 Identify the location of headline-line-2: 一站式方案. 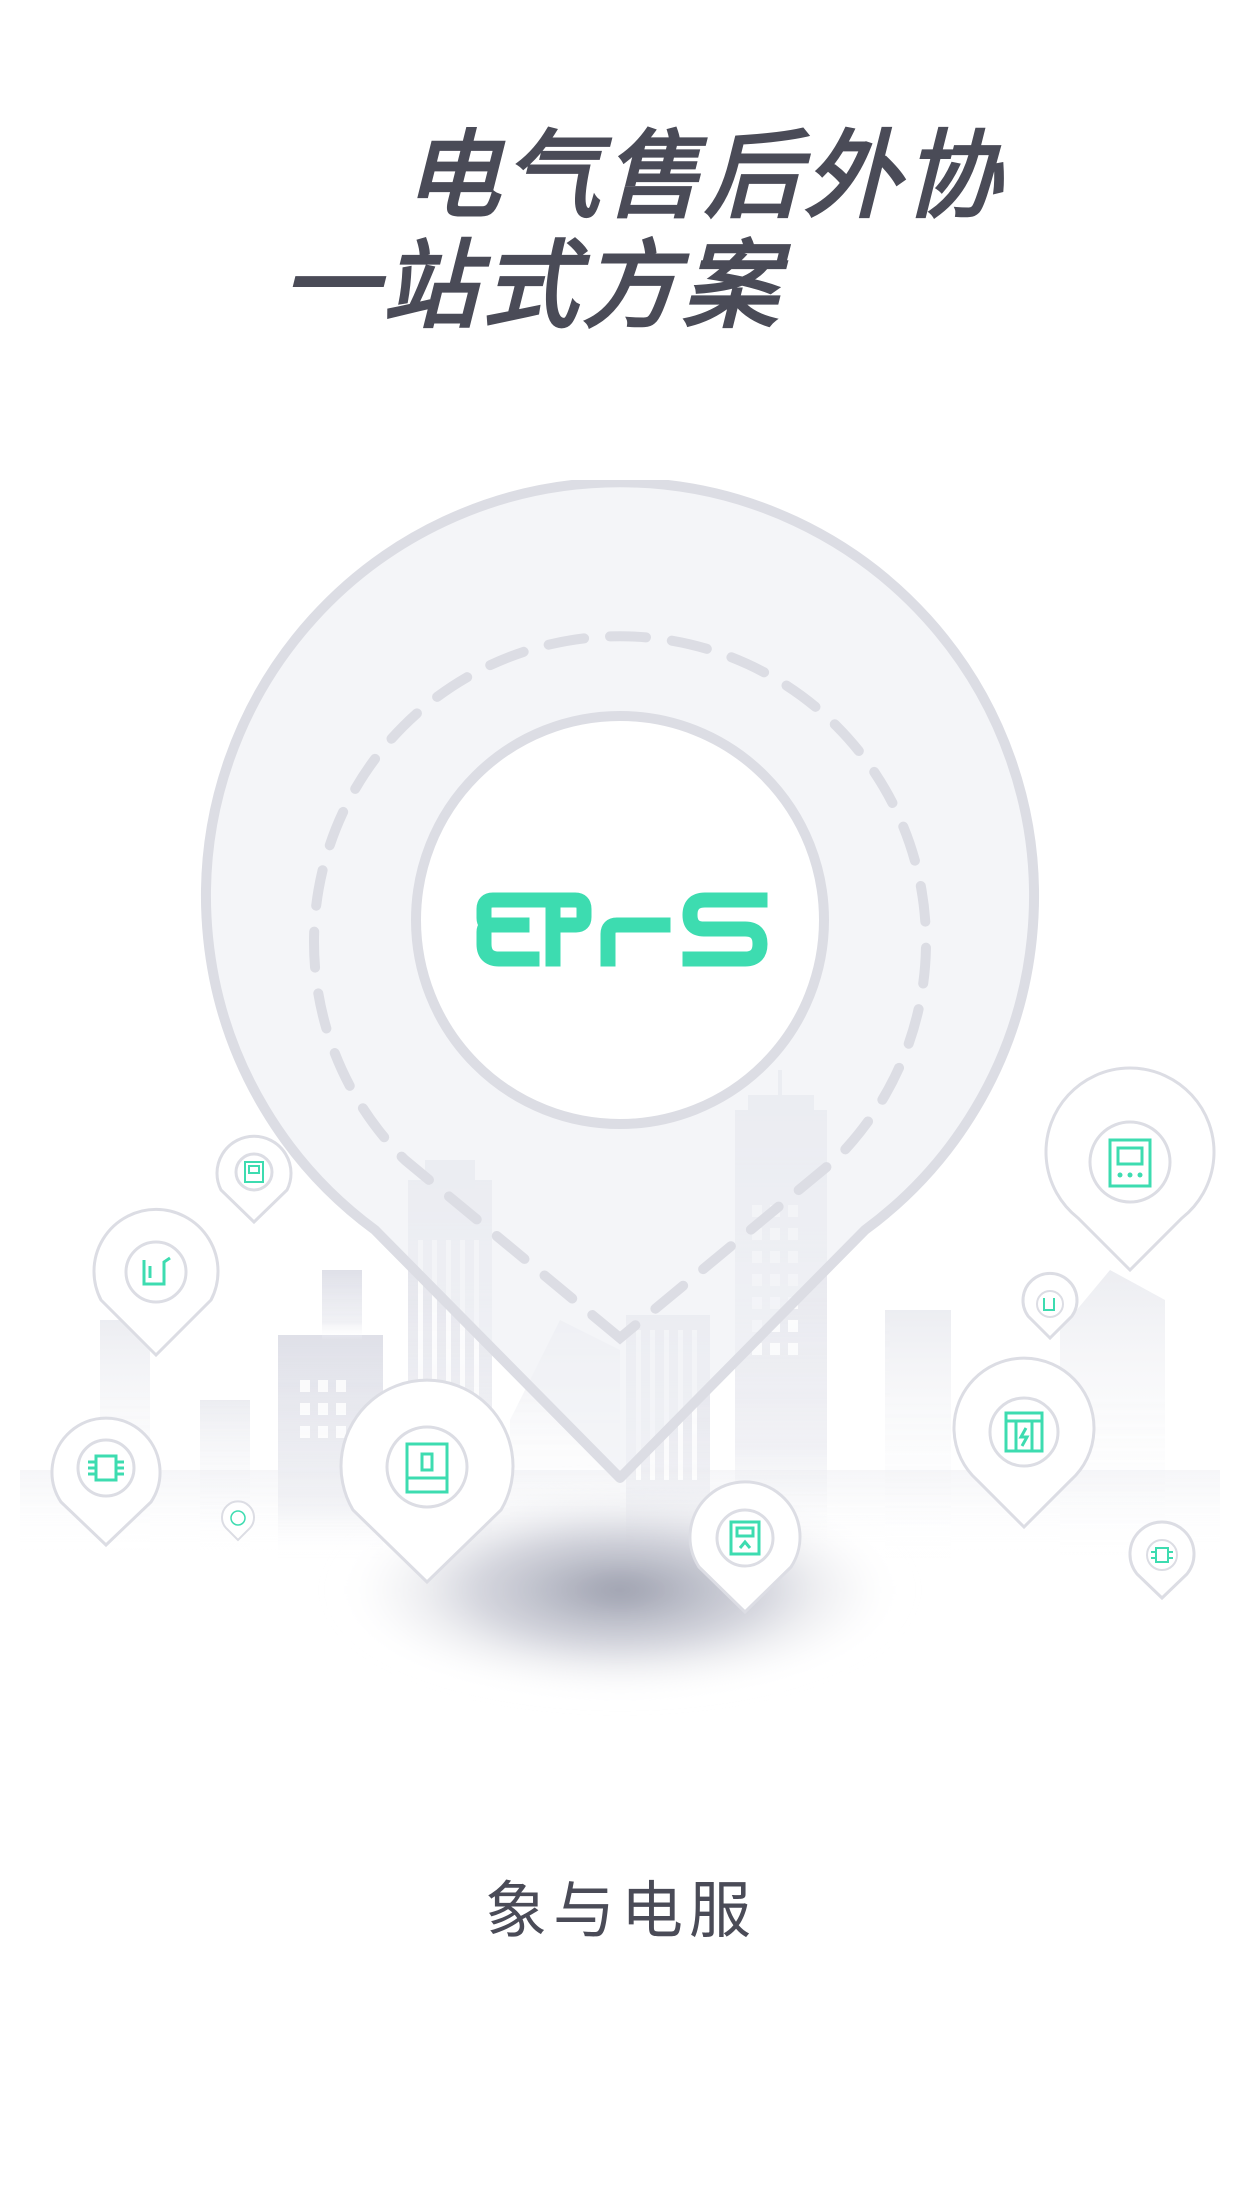
(532, 286).